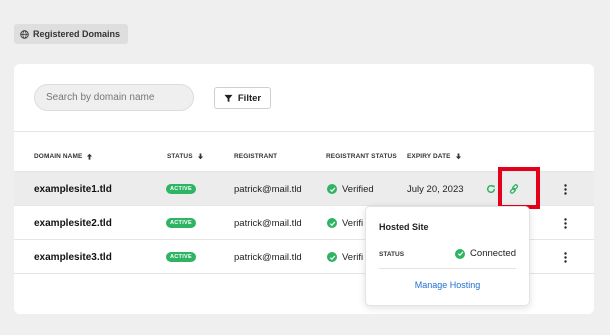 The height and width of the screenshot is (335, 610). Describe the element at coordinates (447, 268) in the screenshot. I see `popover-divider` at that location.